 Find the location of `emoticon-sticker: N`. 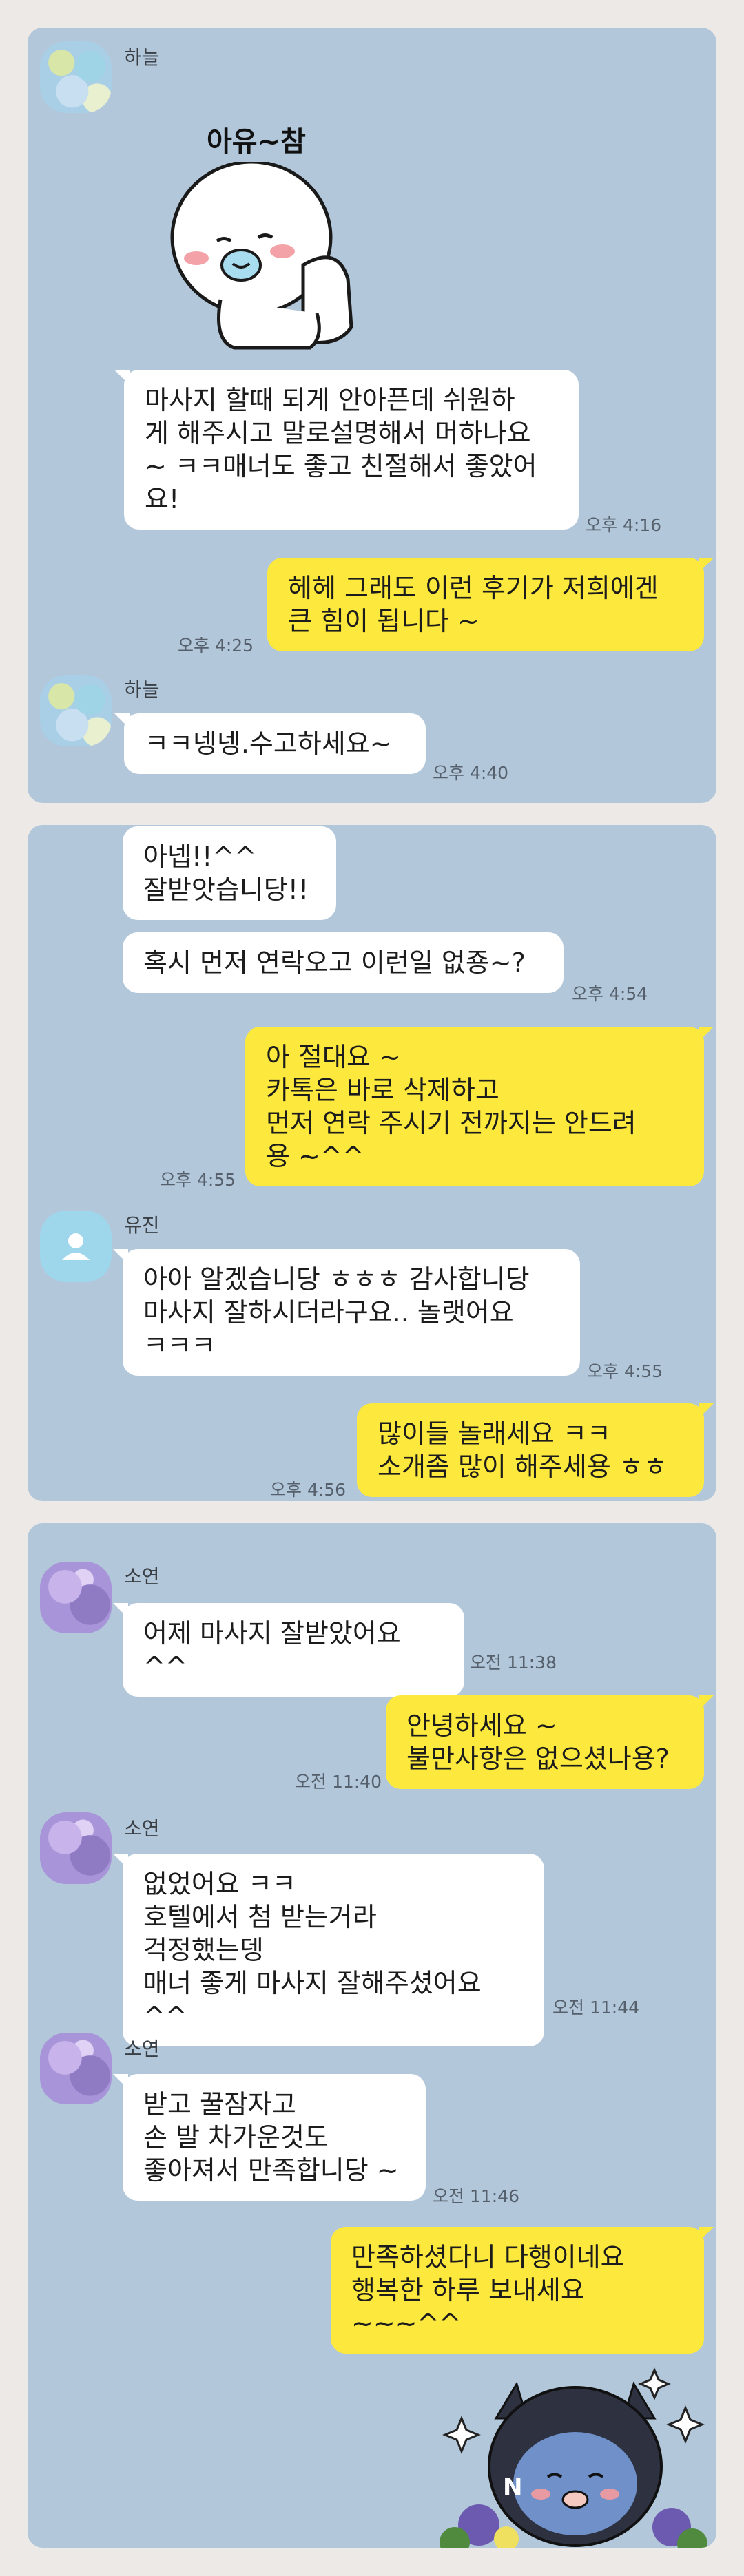

emoticon-sticker: N is located at coordinates (564, 2445).